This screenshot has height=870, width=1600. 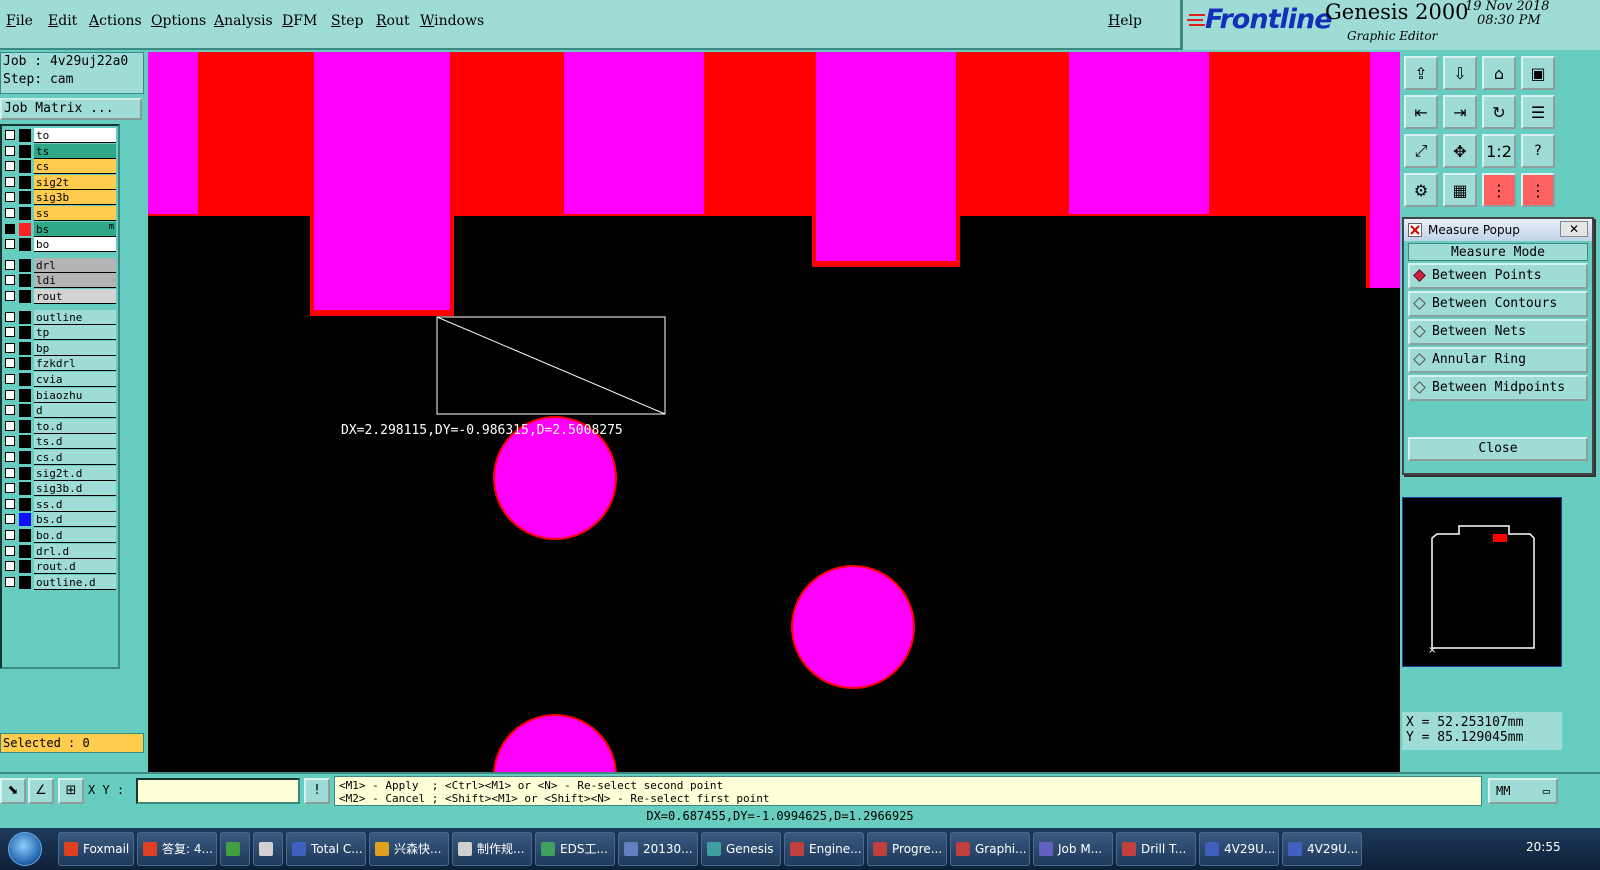 What do you see at coordinates (75, 229) in the screenshot?
I see `layer-name: bs` at bounding box center [75, 229].